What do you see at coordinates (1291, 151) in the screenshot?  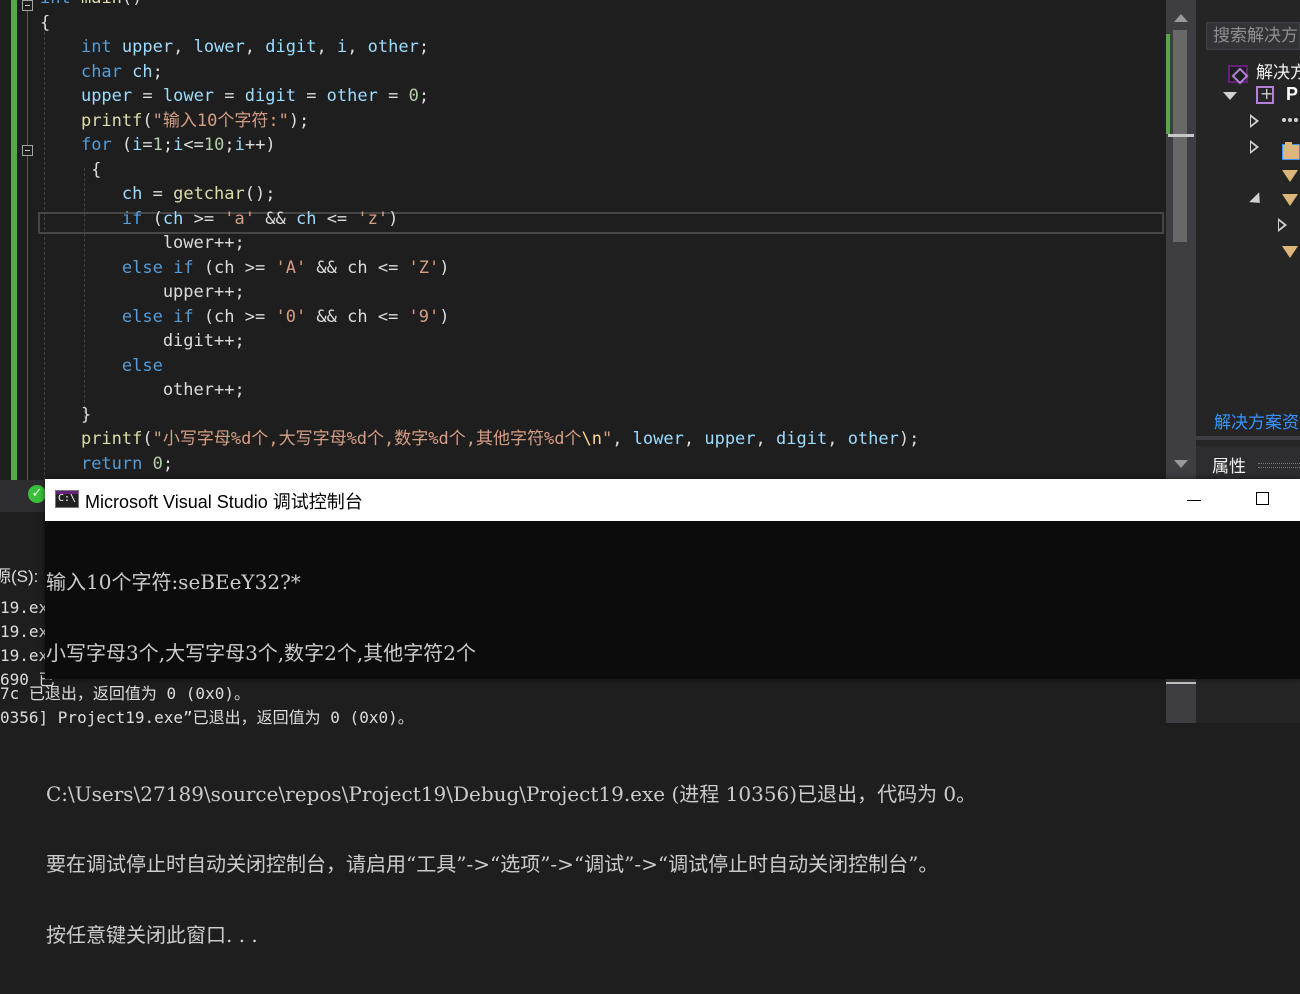 I see `external-dependencies-icon` at bounding box center [1291, 151].